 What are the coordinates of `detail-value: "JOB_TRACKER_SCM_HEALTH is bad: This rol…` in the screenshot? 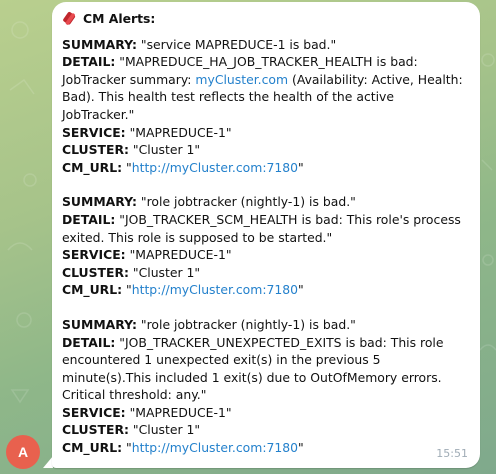 It's located at (261, 228).